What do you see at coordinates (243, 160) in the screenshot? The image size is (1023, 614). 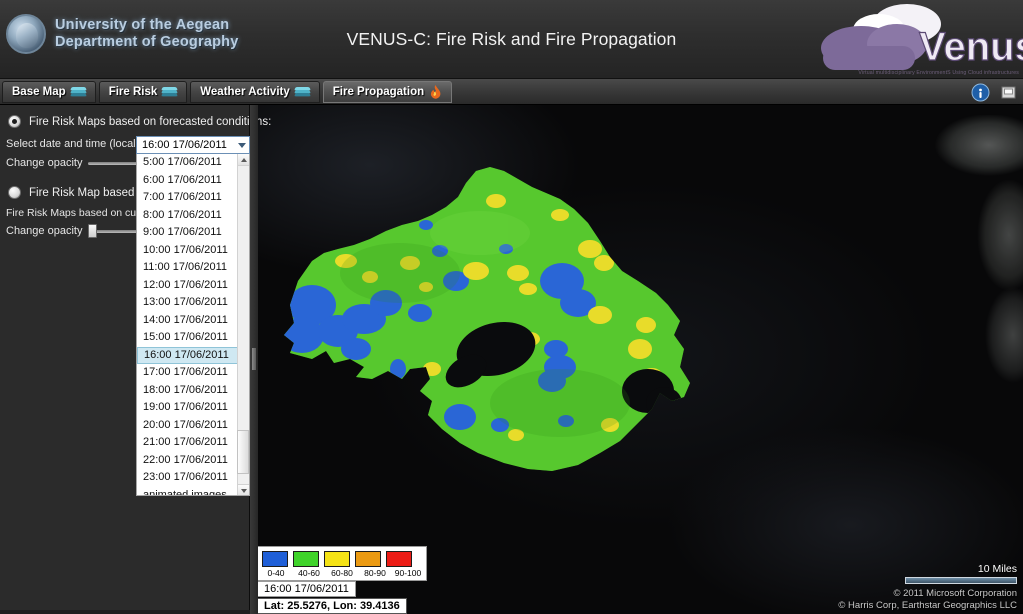 I see `scroll-up-icon` at bounding box center [243, 160].